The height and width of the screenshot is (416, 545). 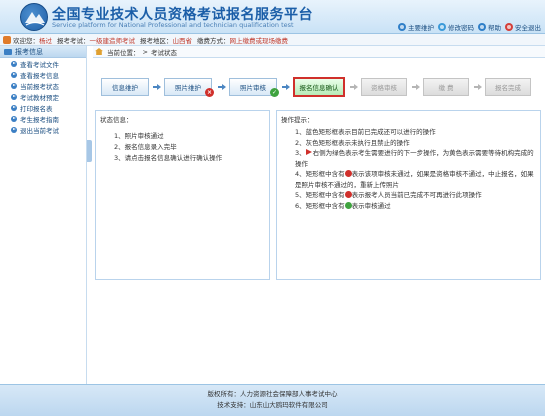 What do you see at coordinates (29, 51) in the screenshot?
I see `sidebar-header-label: 报考信息` at bounding box center [29, 51].